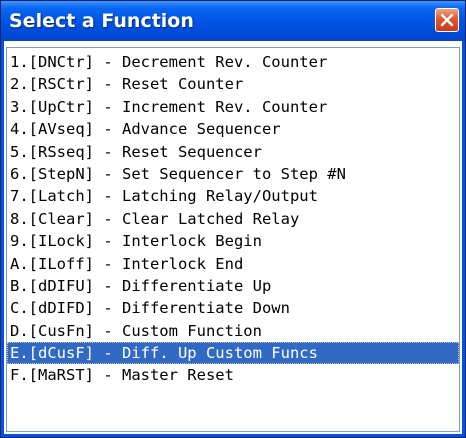 This screenshot has width=466, height=438. Describe the element at coordinates (233, 331) in the screenshot. I see `function-item-d: D.[CusFn] - Custom Function` at that location.